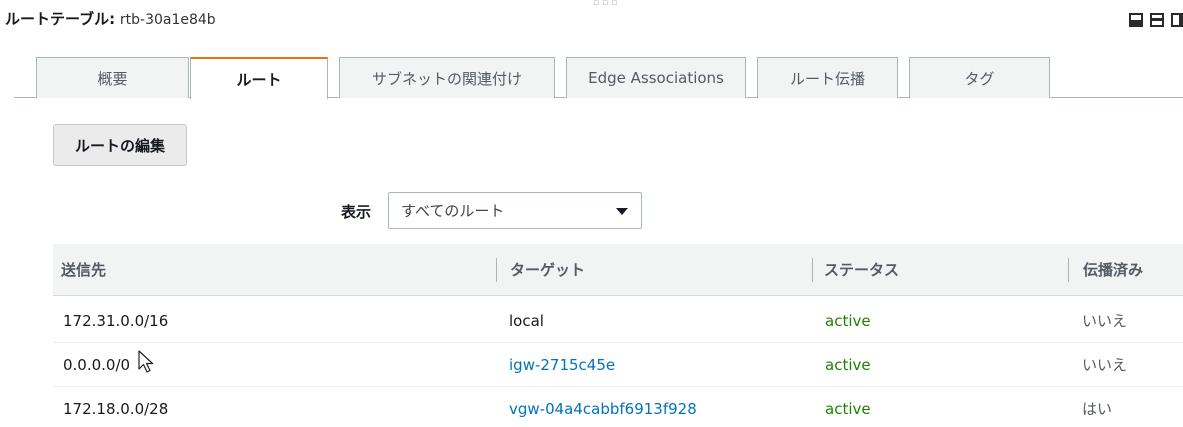 The image size is (1183, 427). Describe the element at coordinates (1113, 270) in the screenshot. I see `column-header-propagated: 伝播済み` at that location.